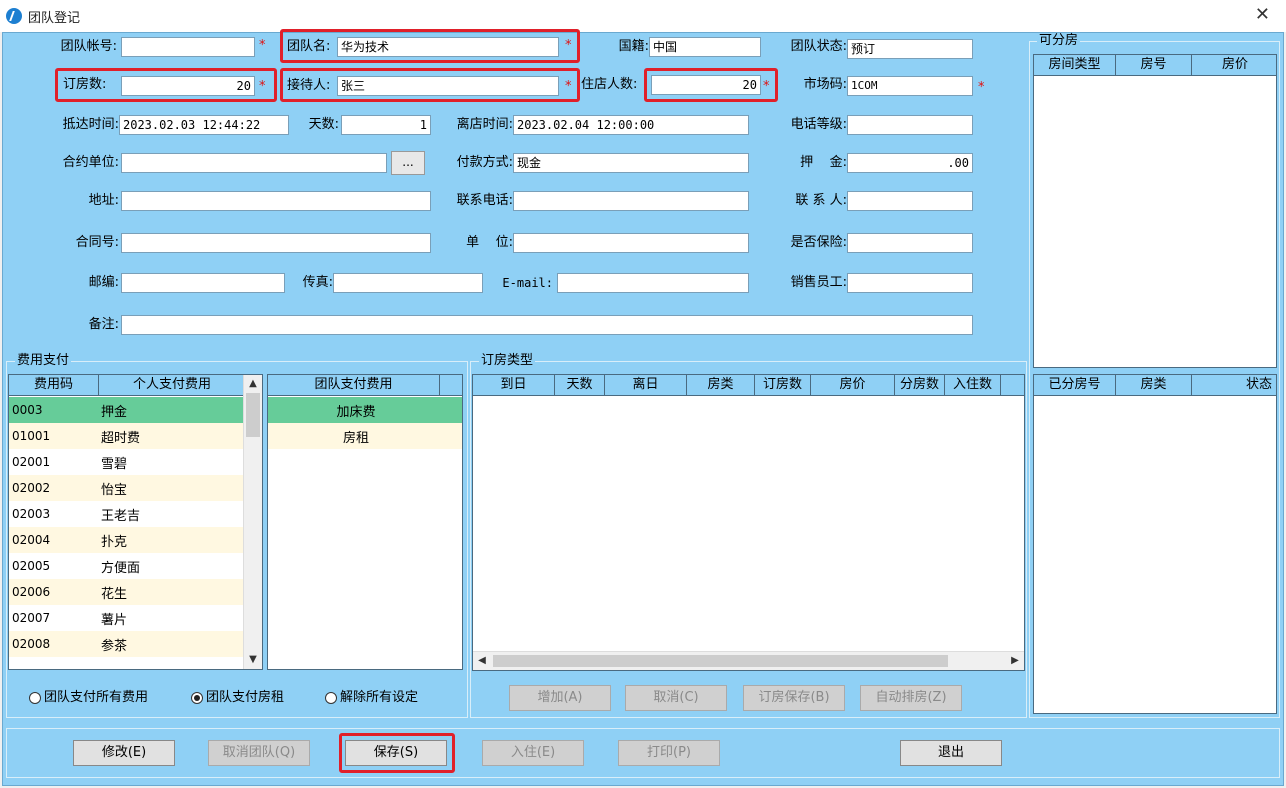 This screenshot has height=788, width=1286. Describe the element at coordinates (1075, 65) in the screenshot. I see `column-header-room-type: 房间类型` at that location.